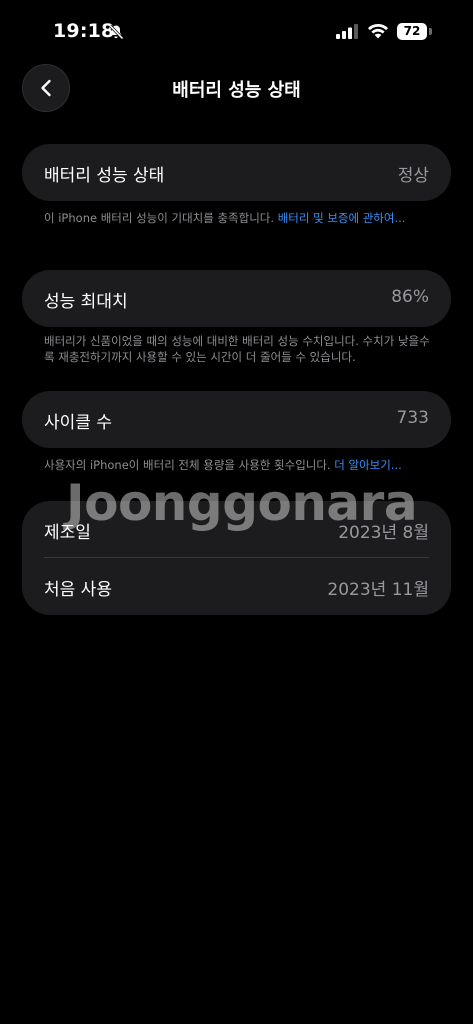 The height and width of the screenshot is (1024, 473). I want to click on max-capacity-label: 성능 최대치, so click(86, 302).